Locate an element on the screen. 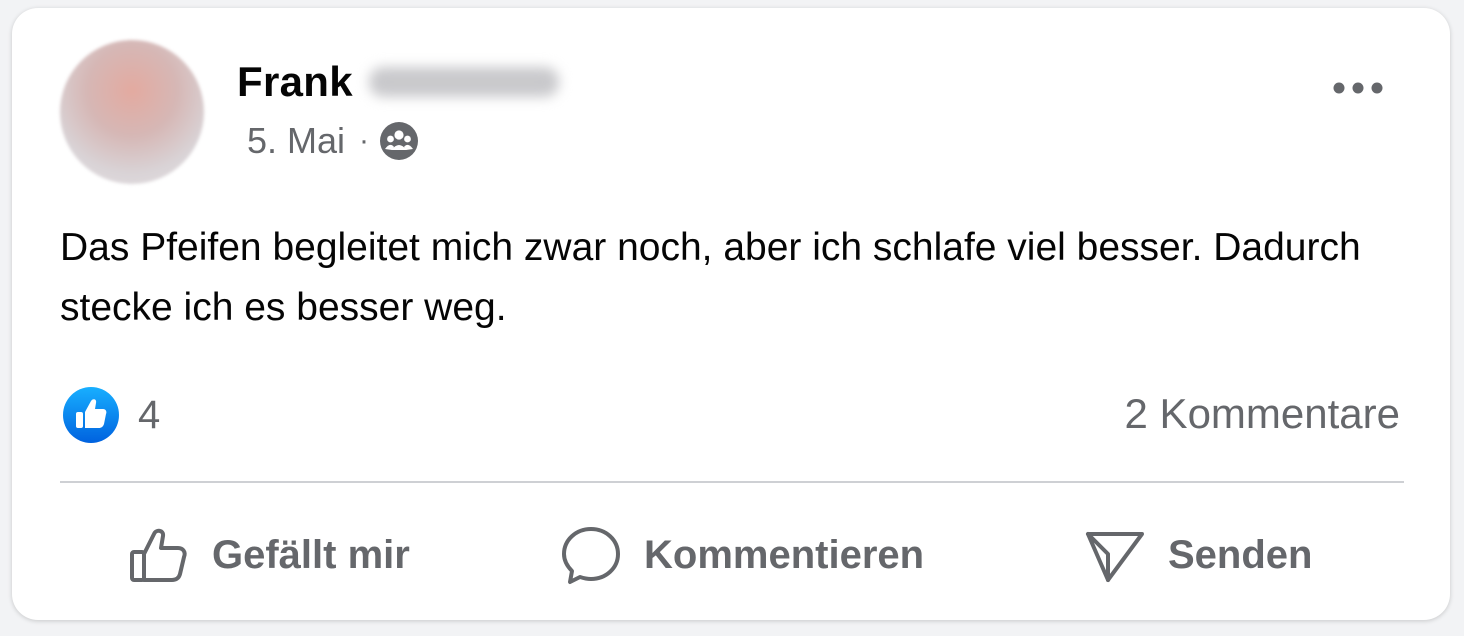 This screenshot has width=1464, height=636. comments-count: 2 Kommentare is located at coordinates (1262, 414).